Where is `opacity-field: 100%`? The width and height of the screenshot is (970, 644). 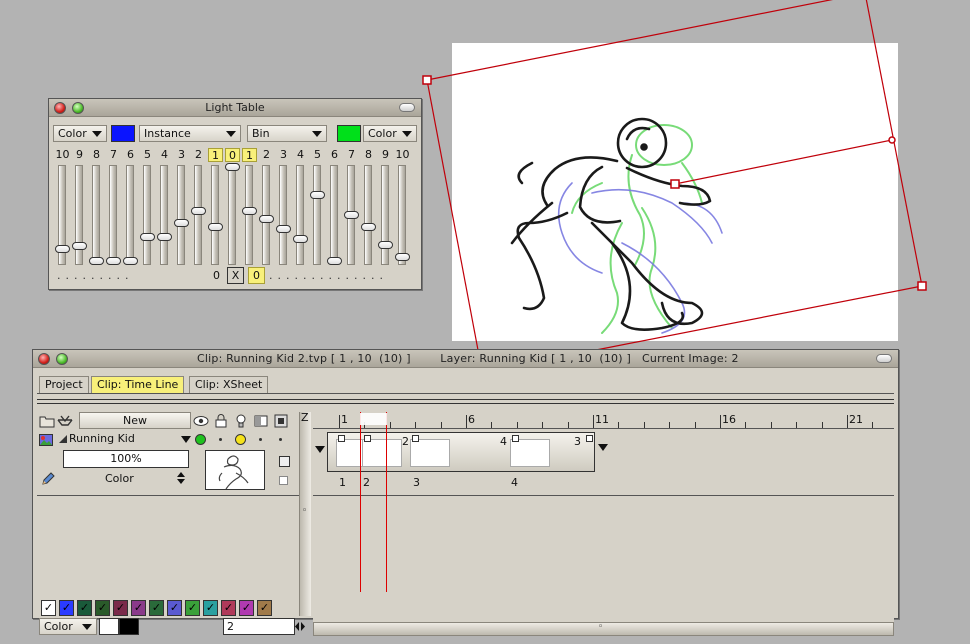
opacity-field: 100% is located at coordinates (126, 459).